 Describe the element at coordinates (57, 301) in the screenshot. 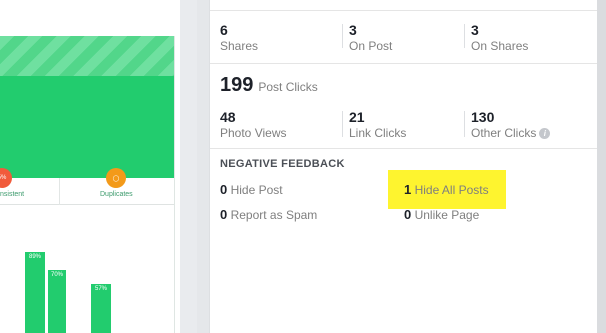

I see `chart-bar: 70%` at that location.